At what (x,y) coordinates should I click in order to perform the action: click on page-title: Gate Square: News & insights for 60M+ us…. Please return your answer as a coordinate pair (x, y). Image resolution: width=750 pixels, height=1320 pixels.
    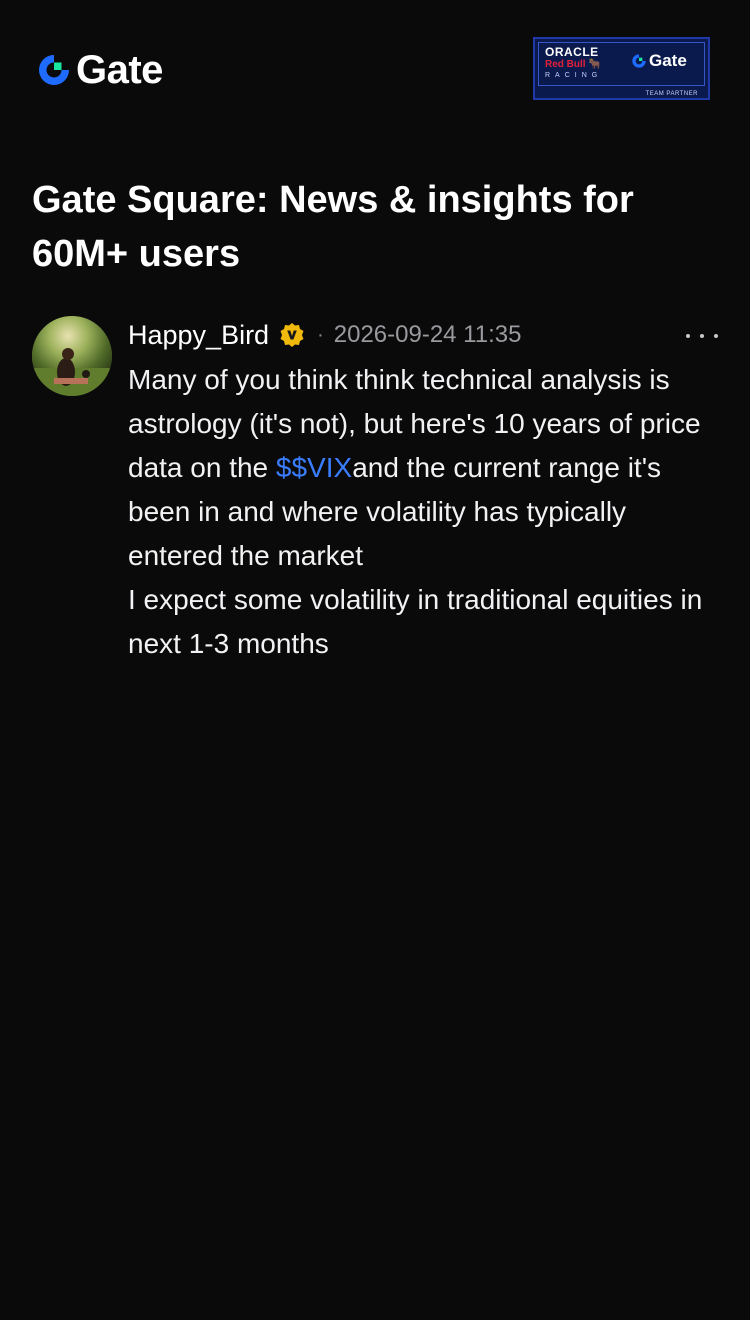
    Looking at the image, I should click on (333, 227).